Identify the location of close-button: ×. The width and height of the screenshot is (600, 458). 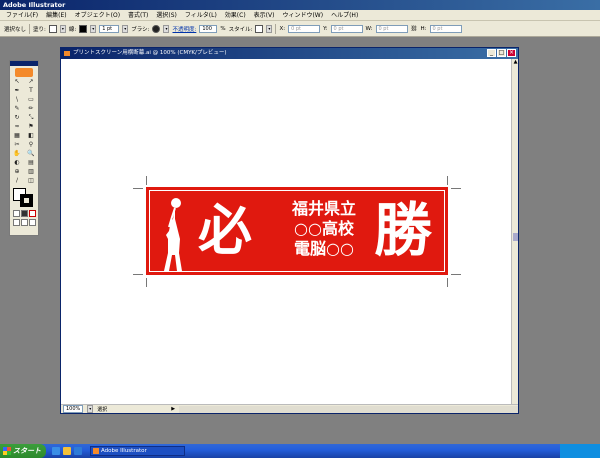
(511, 53).